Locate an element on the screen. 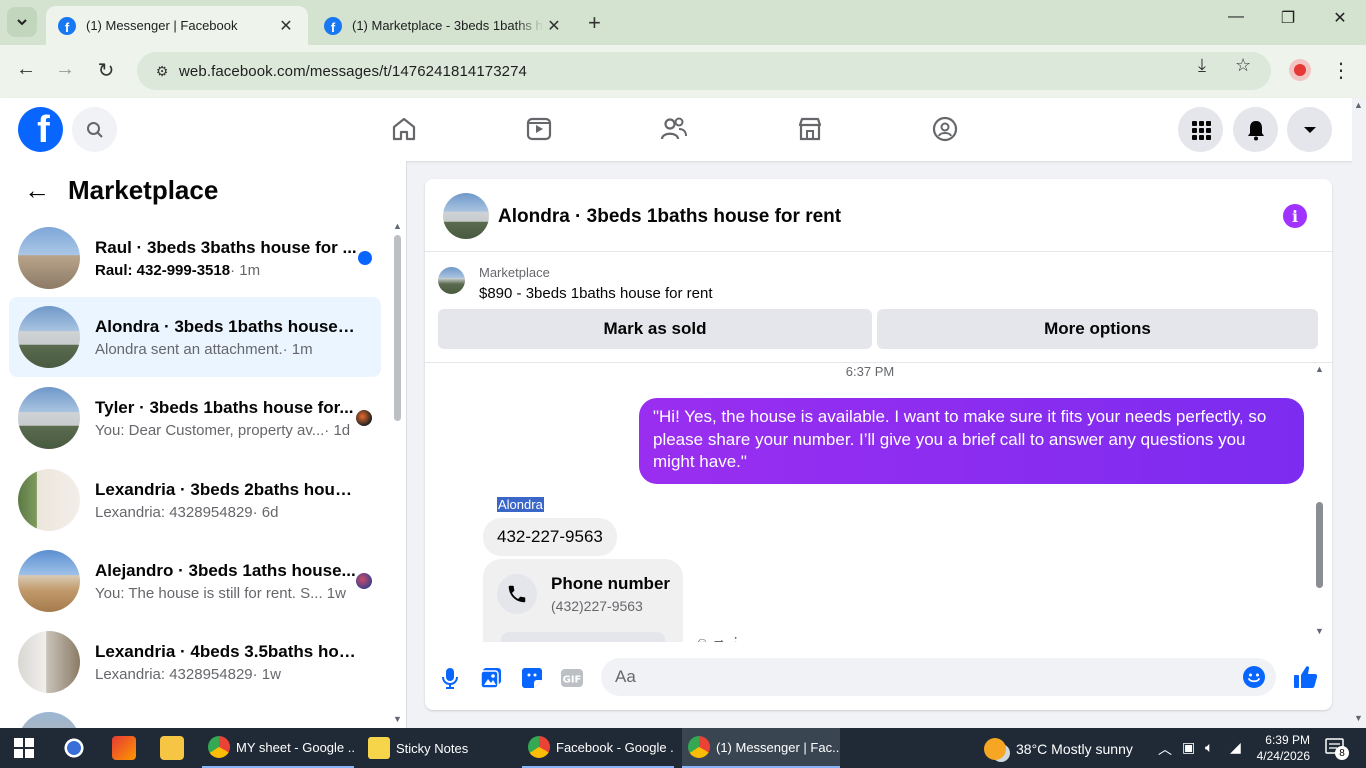  taskbar-app-sticky-notes: Sticky Notes is located at coordinates (438, 748).